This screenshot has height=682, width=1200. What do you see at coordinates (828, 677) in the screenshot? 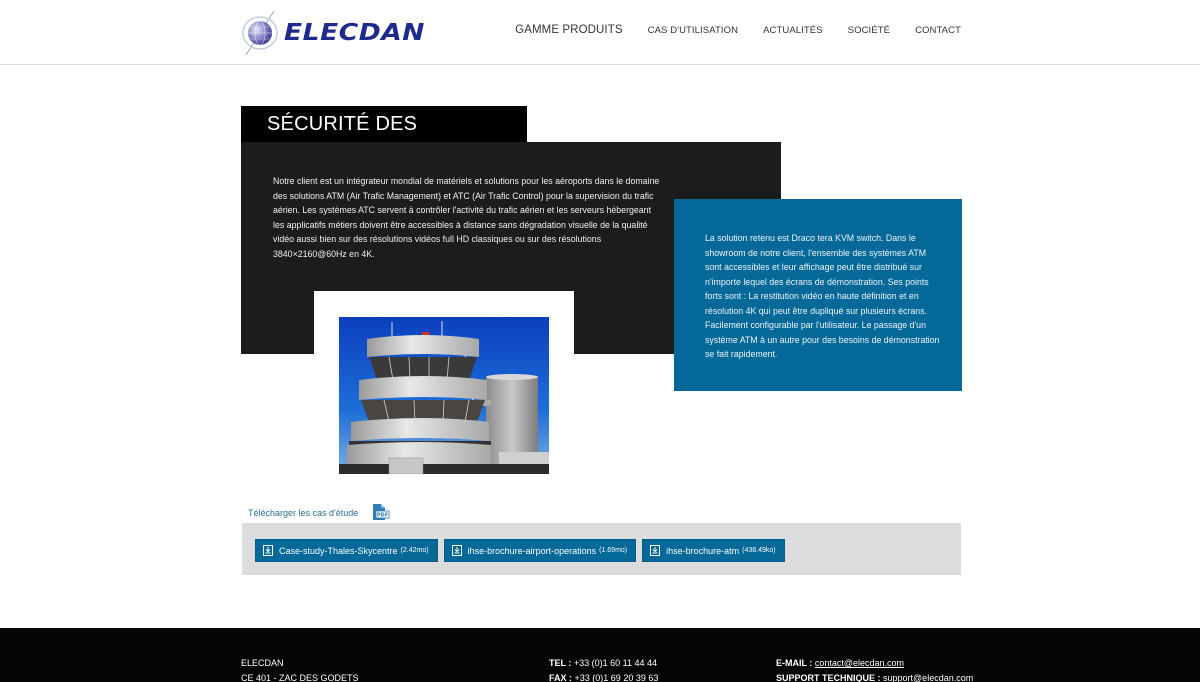
I see `support-label: SUPPORT TECHNIQUE :` at bounding box center [828, 677].